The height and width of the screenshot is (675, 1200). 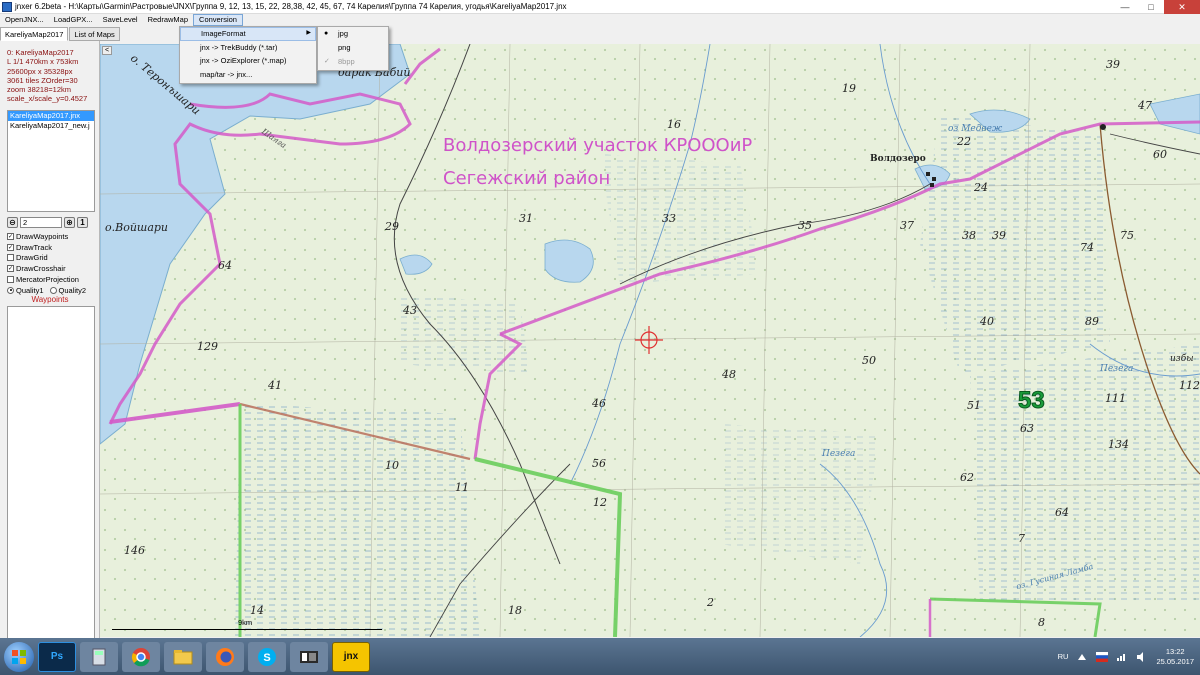 What do you see at coordinates (51, 126) in the screenshot?
I see `map-file-item: KareliyaMap2017_new.j` at bounding box center [51, 126].